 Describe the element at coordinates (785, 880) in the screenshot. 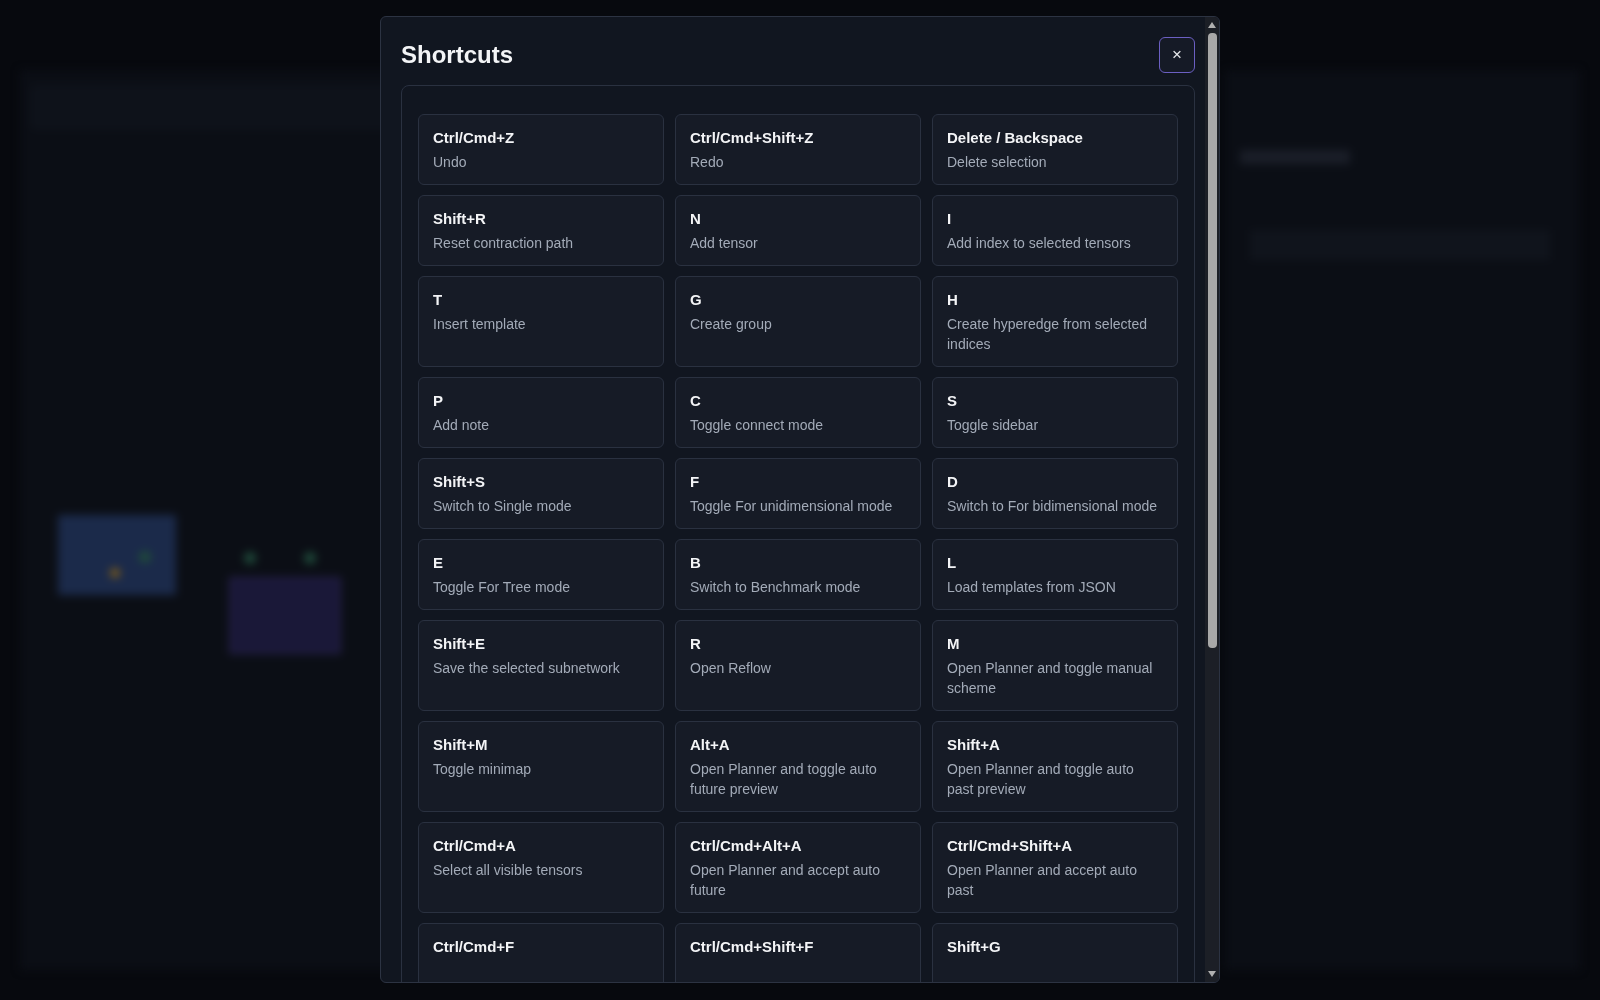

I see `shortcut-action: Open Planner and accept auto future` at that location.